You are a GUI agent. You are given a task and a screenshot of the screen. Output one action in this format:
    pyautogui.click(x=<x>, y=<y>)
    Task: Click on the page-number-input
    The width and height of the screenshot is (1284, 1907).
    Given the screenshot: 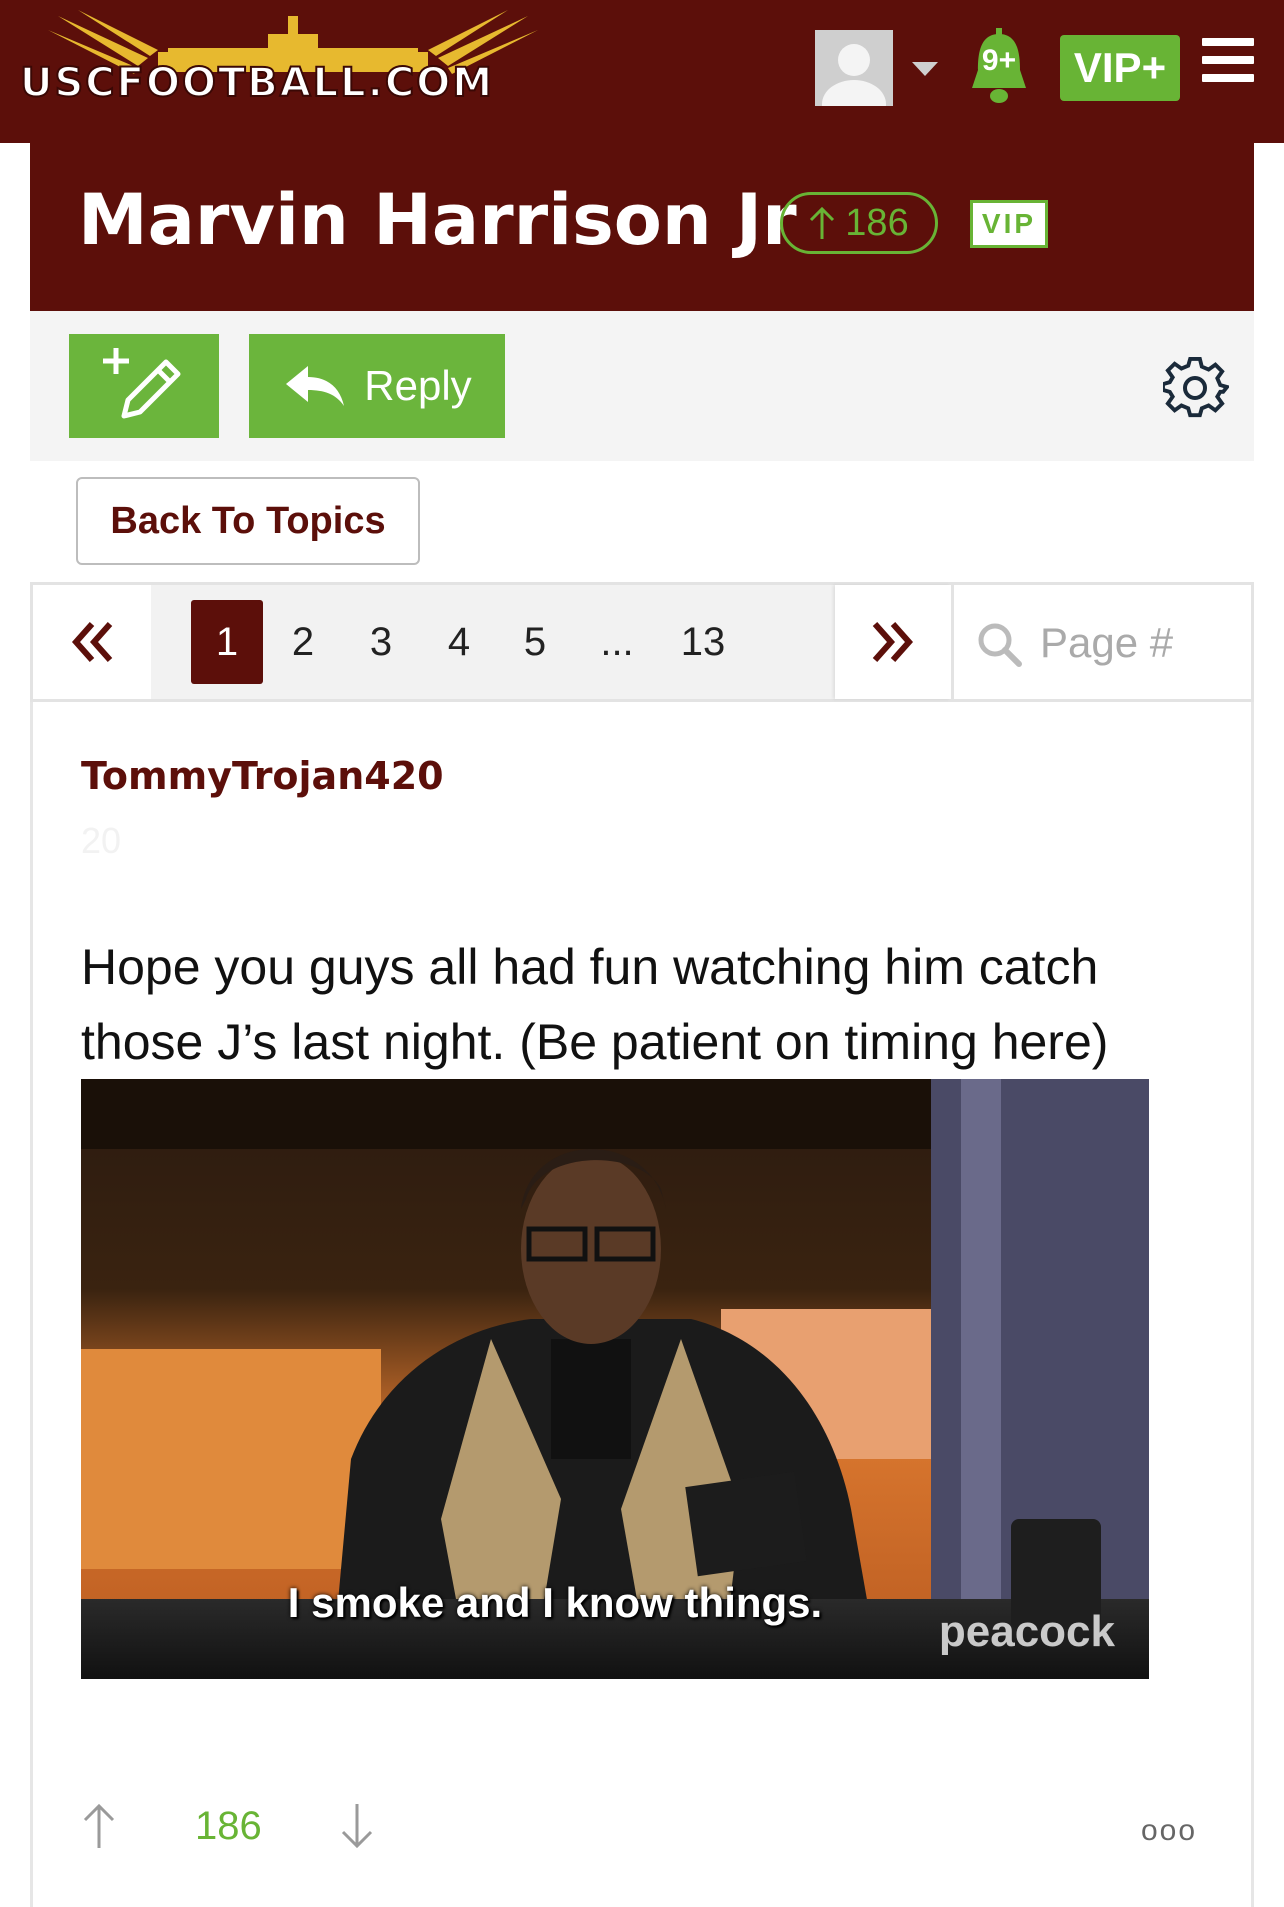 What is the action you would take?
    pyautogui.click(x=1140, y=643)
    